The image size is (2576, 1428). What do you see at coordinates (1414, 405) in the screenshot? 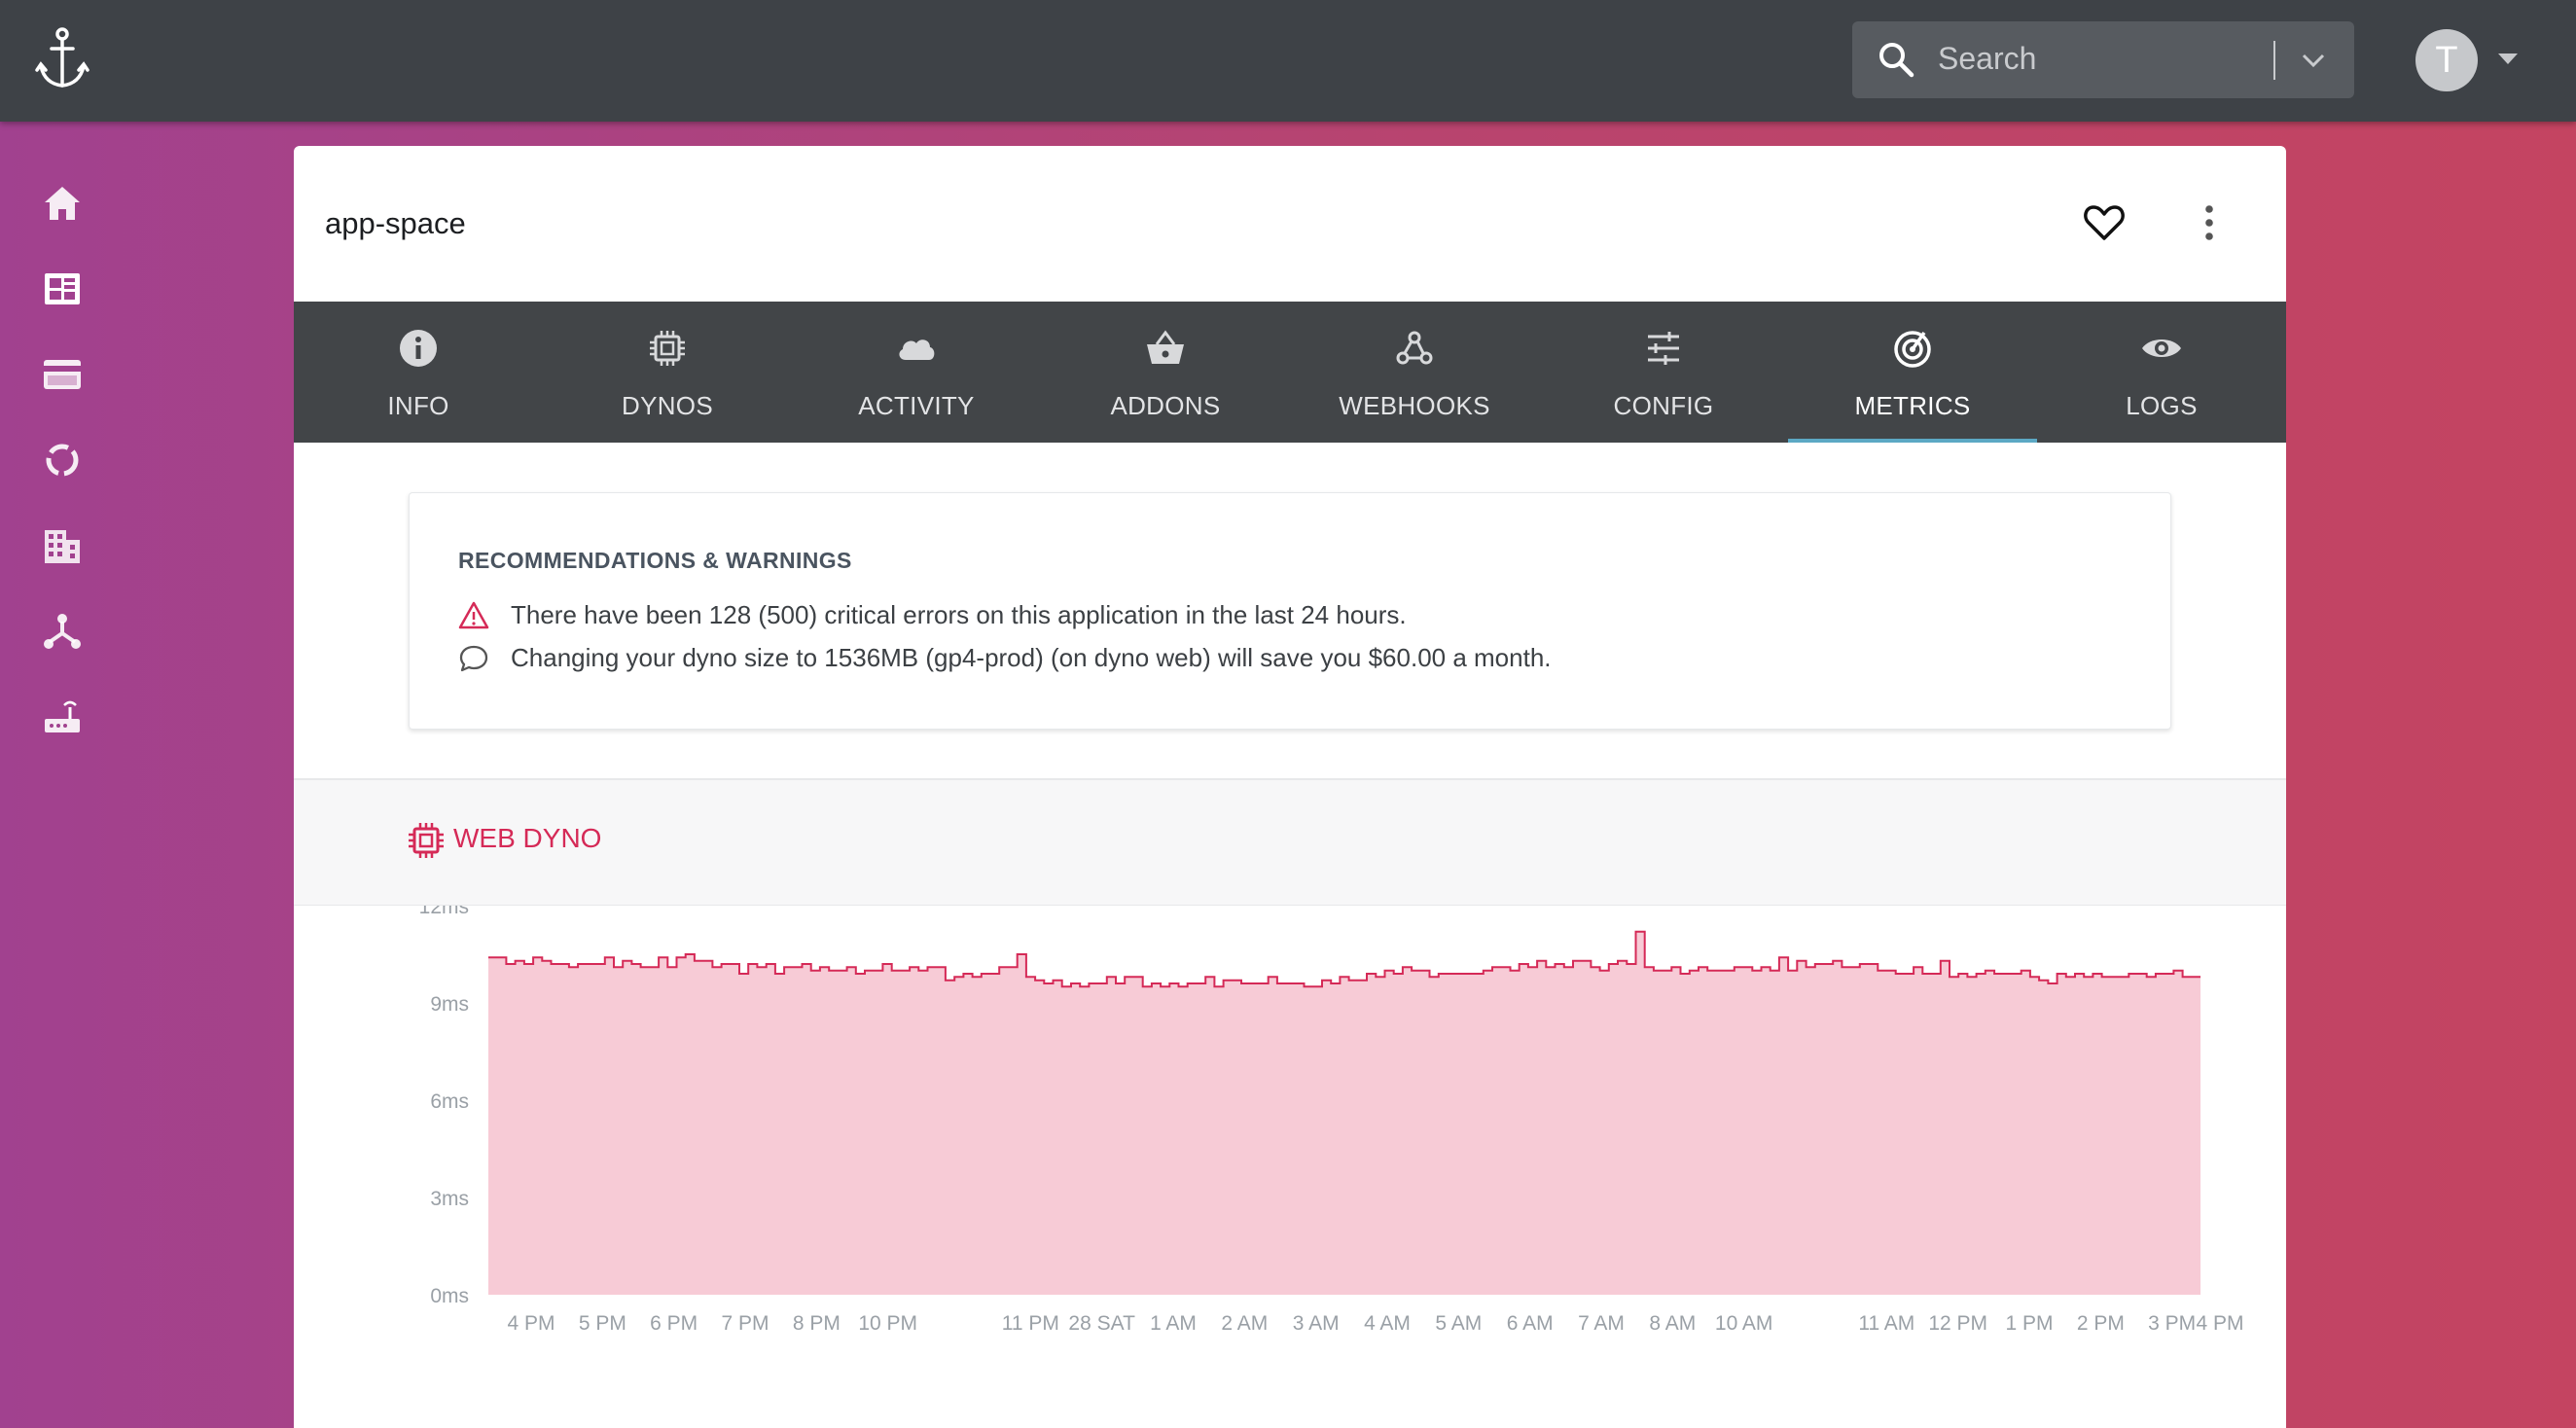
I see `tab-label: WEBHOOKS` at bounding box center [1414, 405].